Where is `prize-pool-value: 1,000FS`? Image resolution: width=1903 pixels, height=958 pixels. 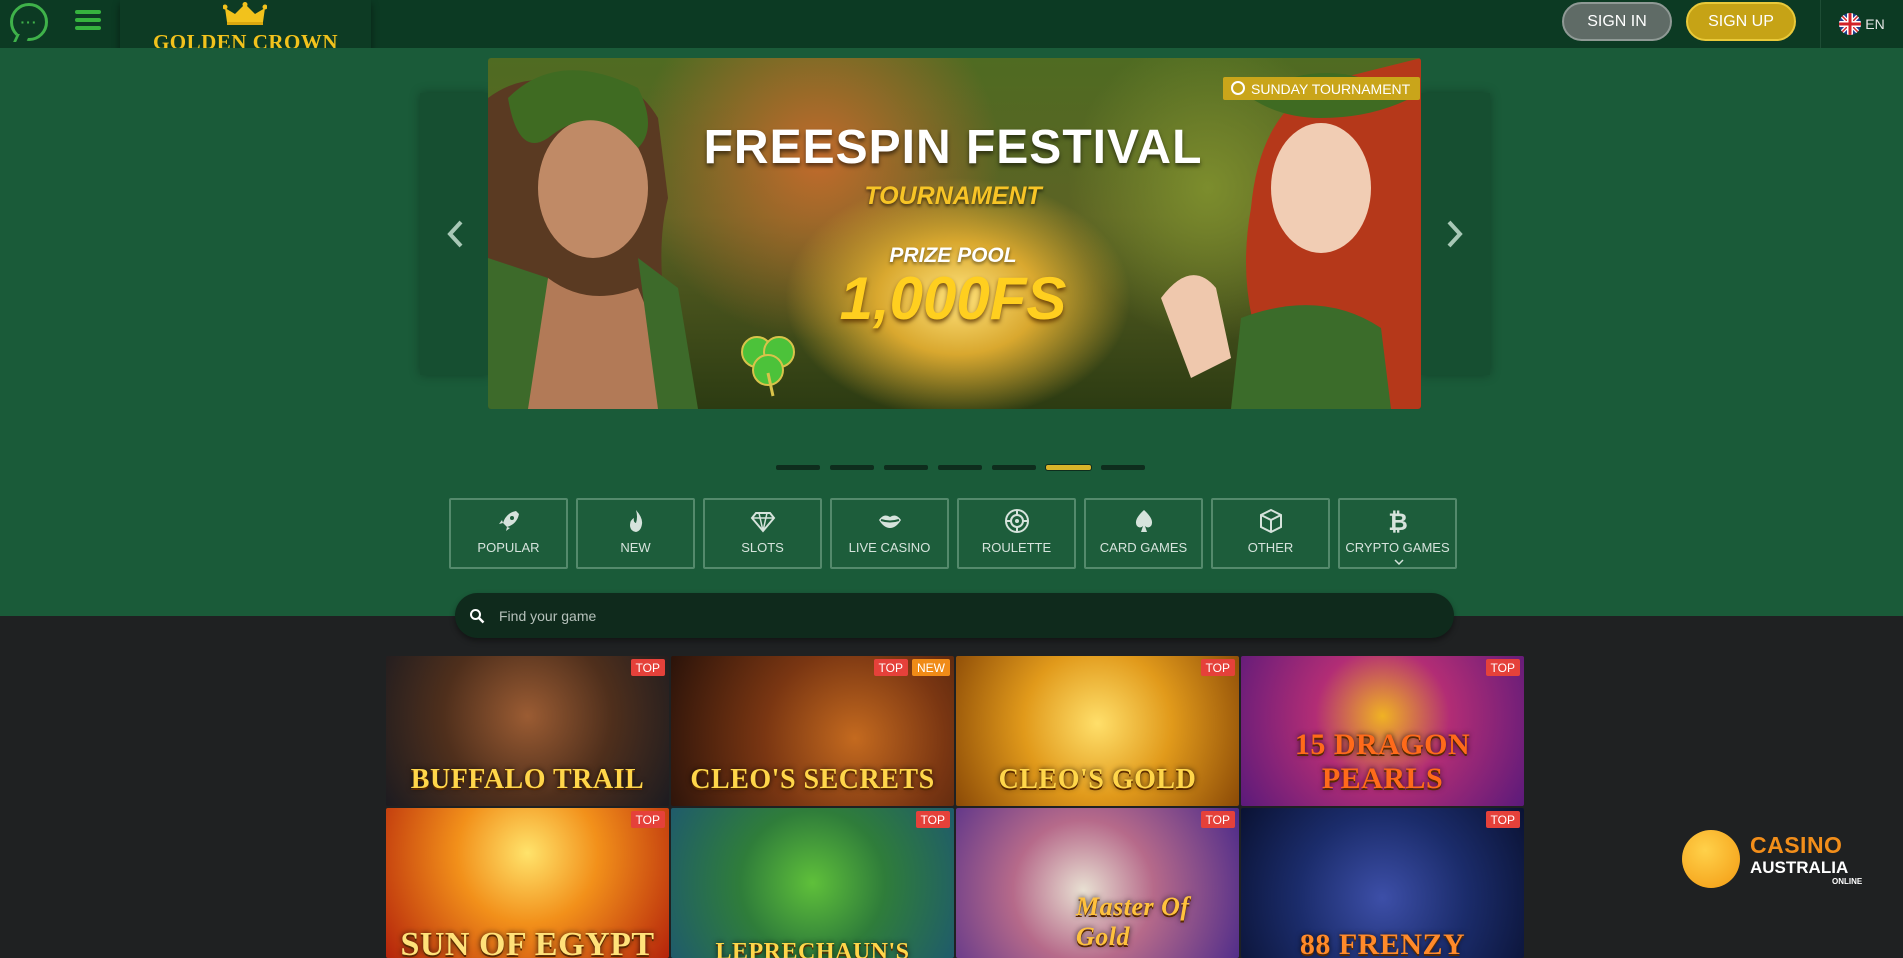 prize-pool-value: 1,000FS is located at coordinates (953, 298).